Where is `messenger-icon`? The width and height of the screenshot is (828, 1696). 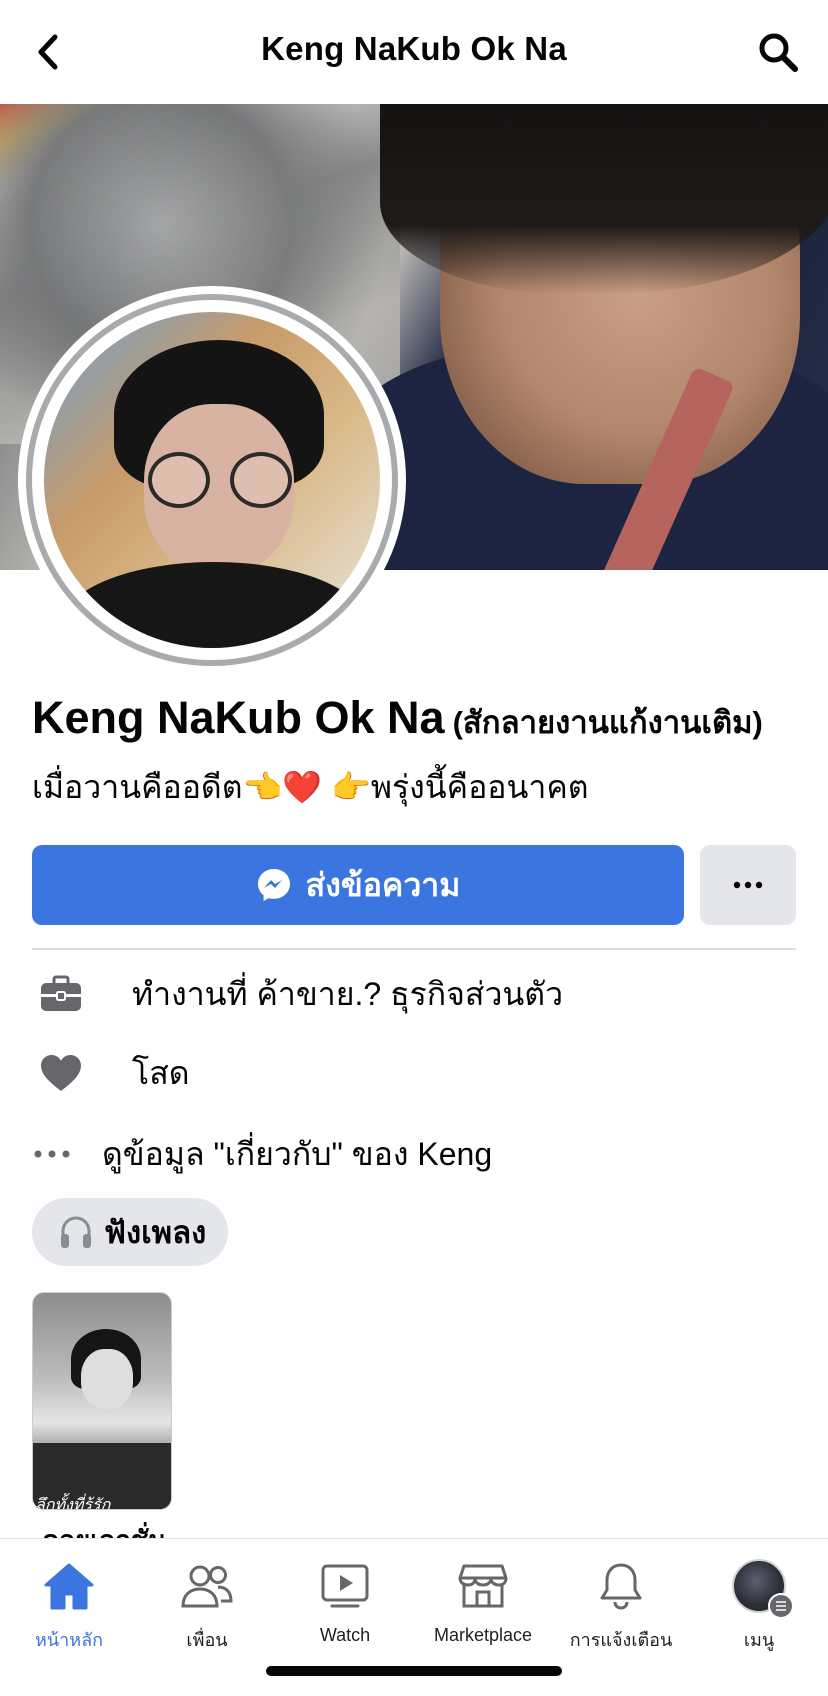
messenger-icon is located at coordinates (273, 885).